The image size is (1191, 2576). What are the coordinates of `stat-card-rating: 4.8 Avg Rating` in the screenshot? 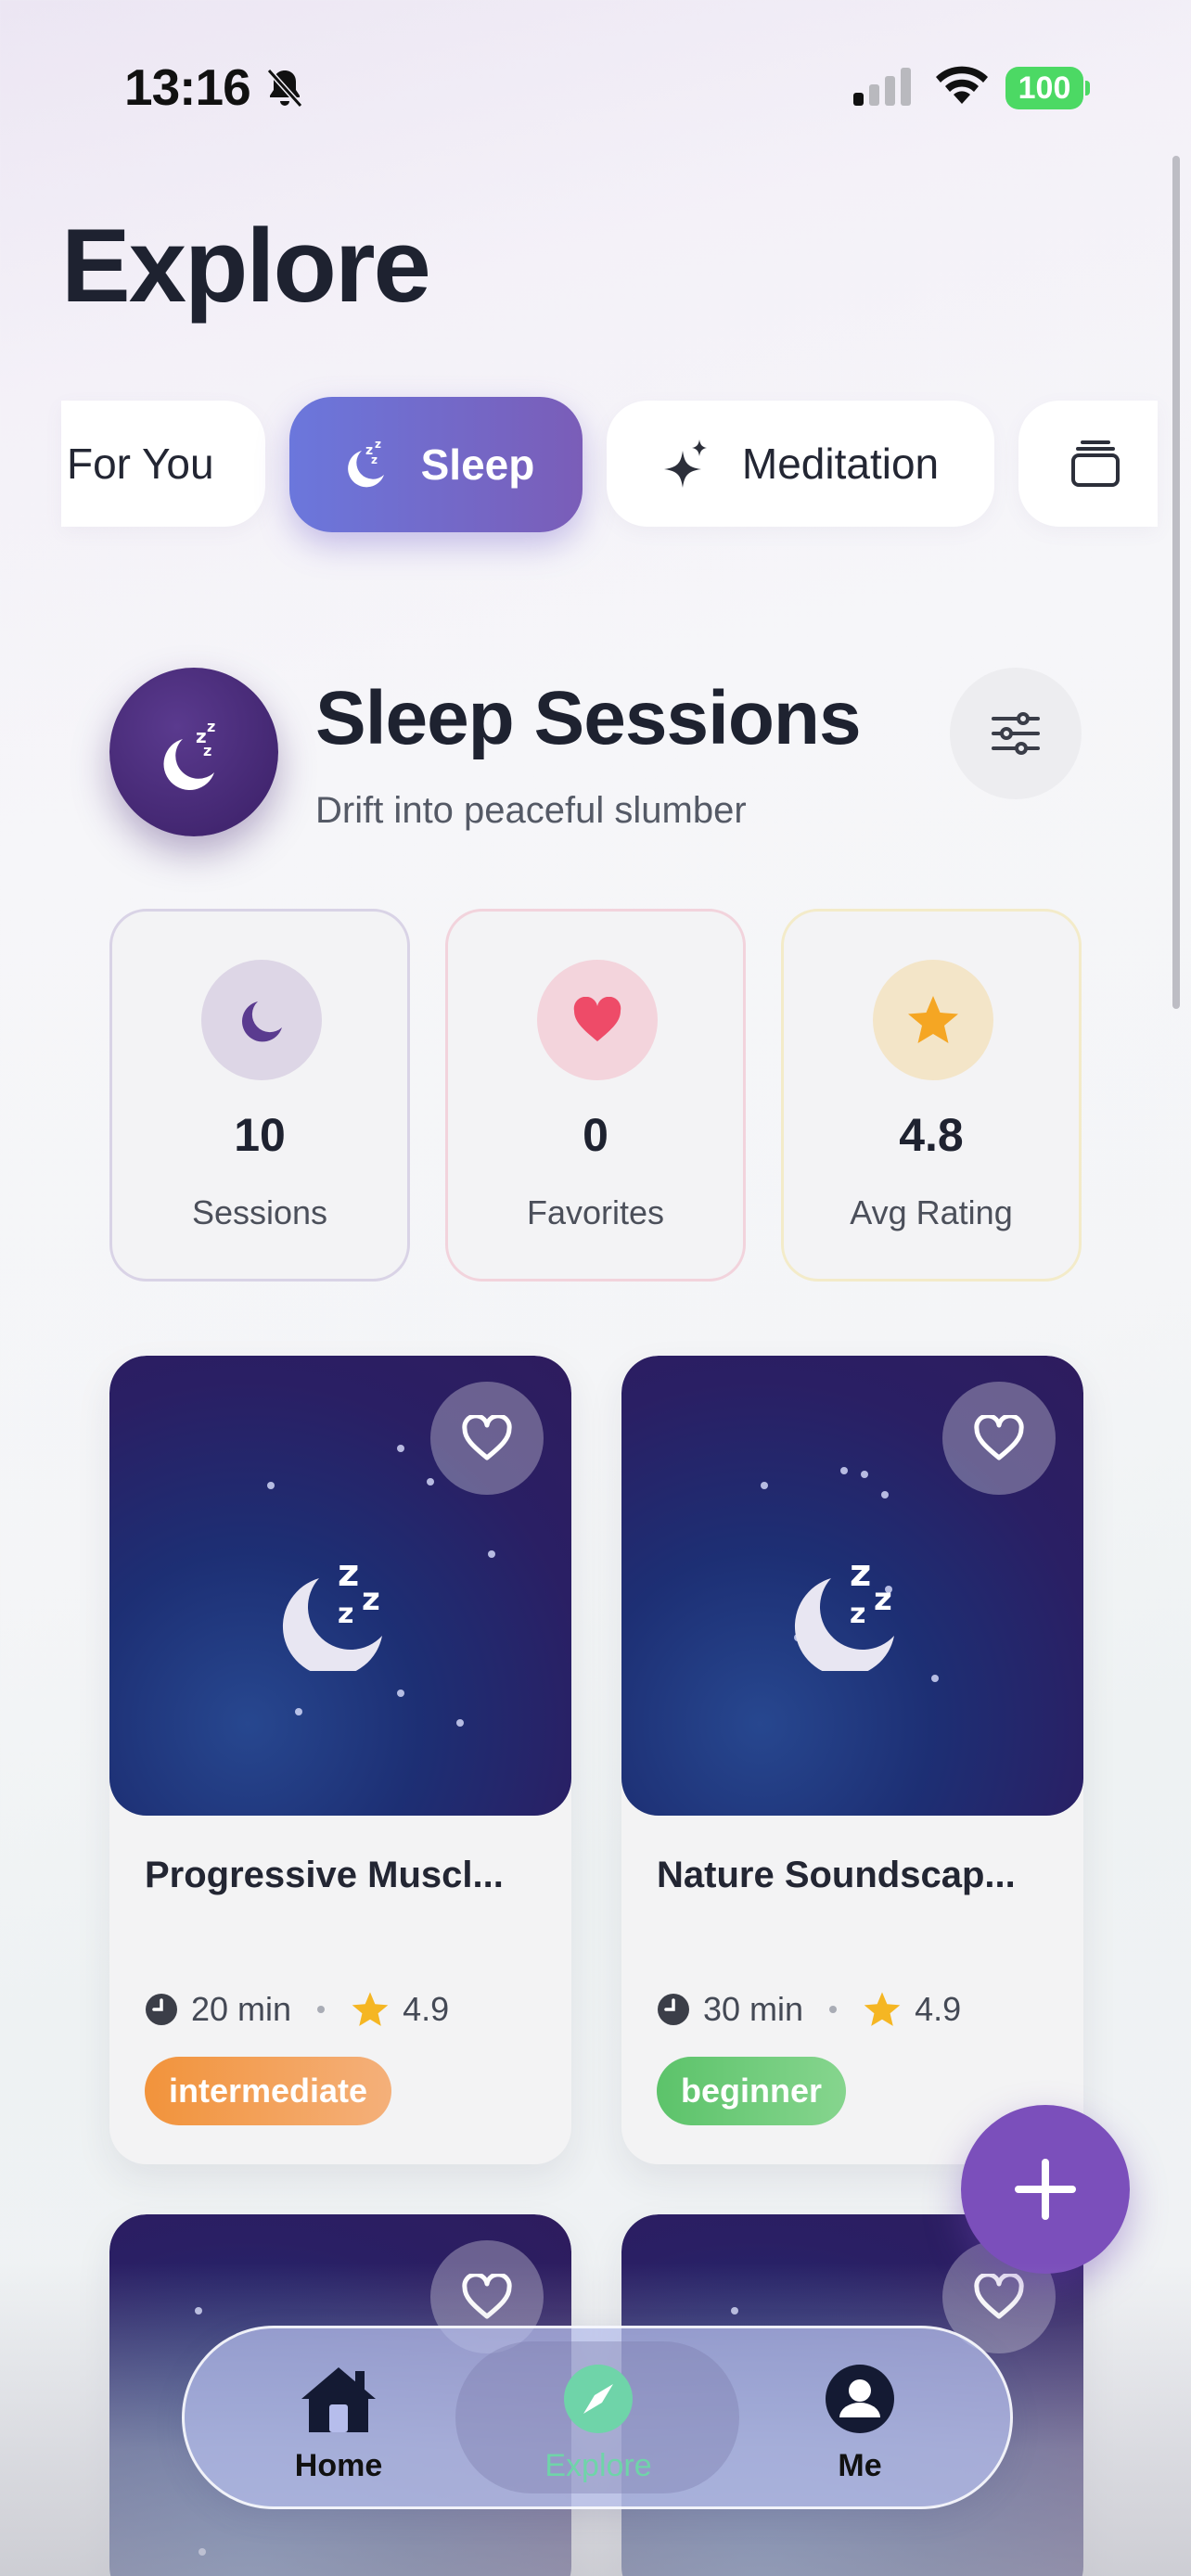 It's located at (931, 1096).